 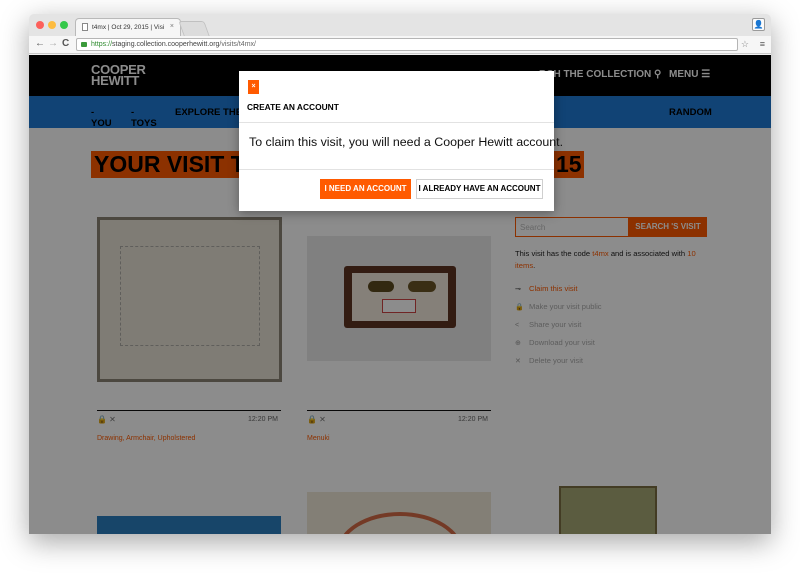 I want to click on page-icon, so click(x=85, y=27).